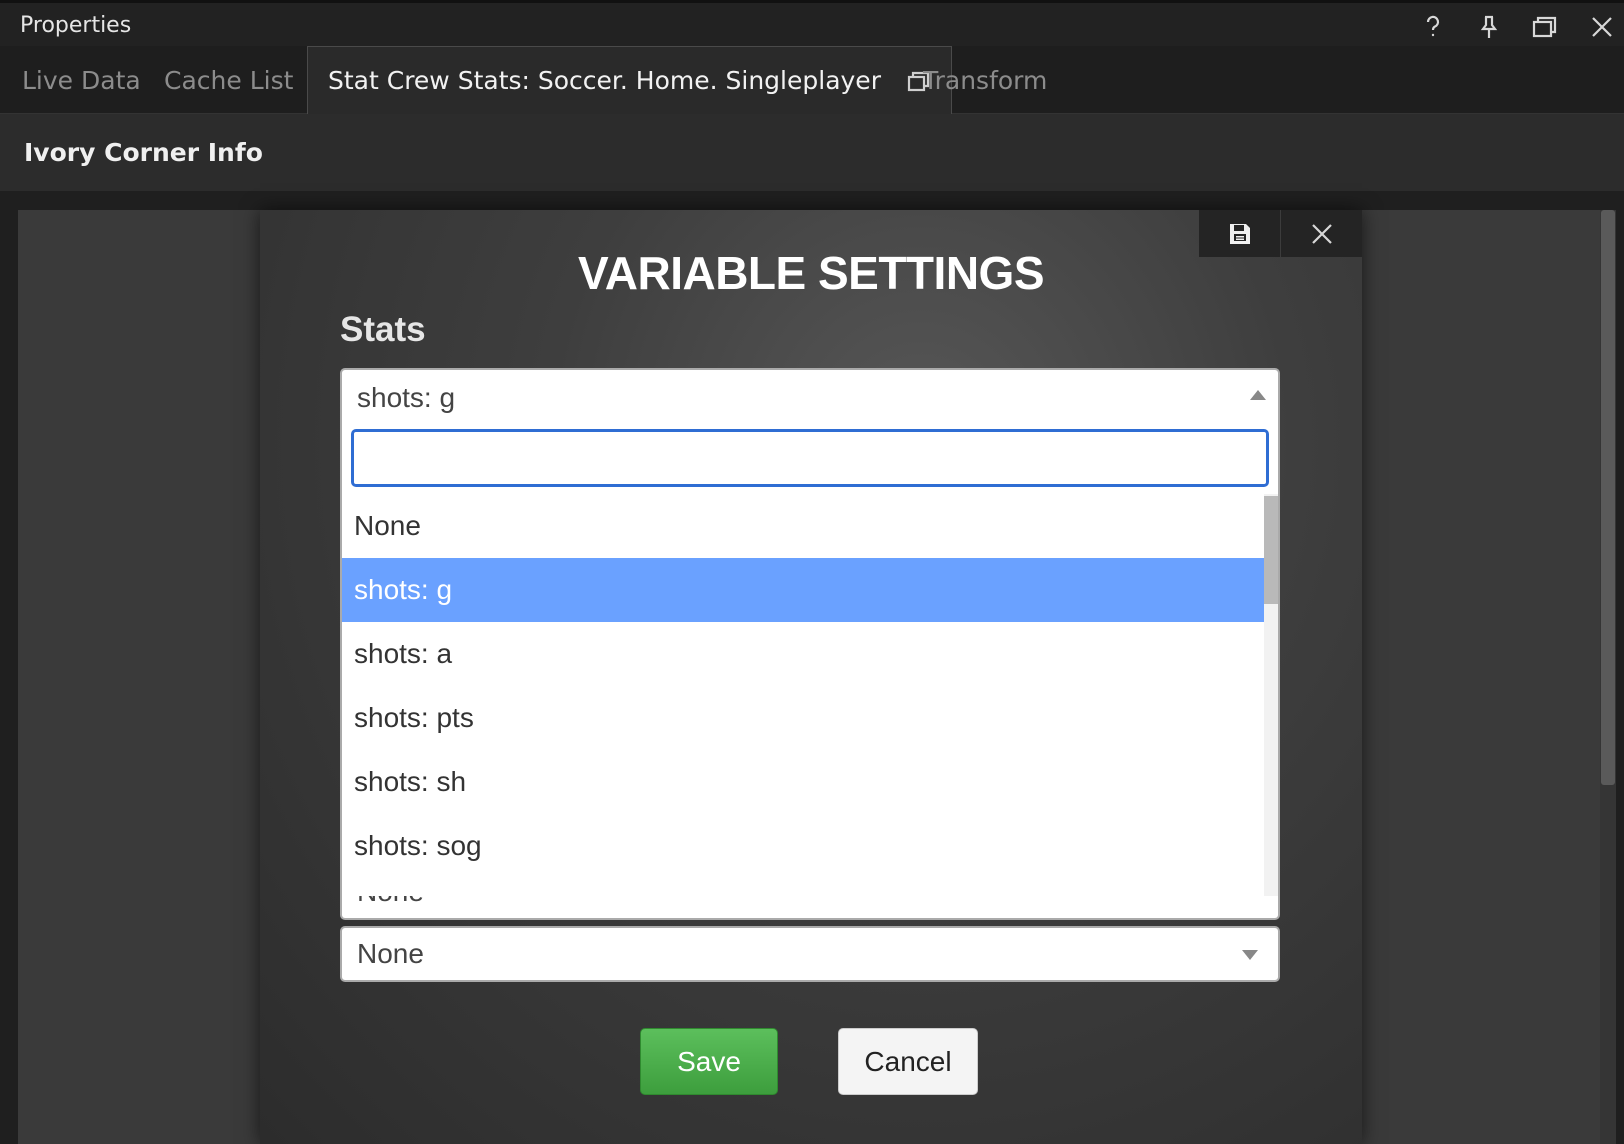 This screenshot has height=1144, width=1624. Describe the element at coordinates (228, 80) in the screenshot. I see `tab-cache-list: Cache List` at that location.